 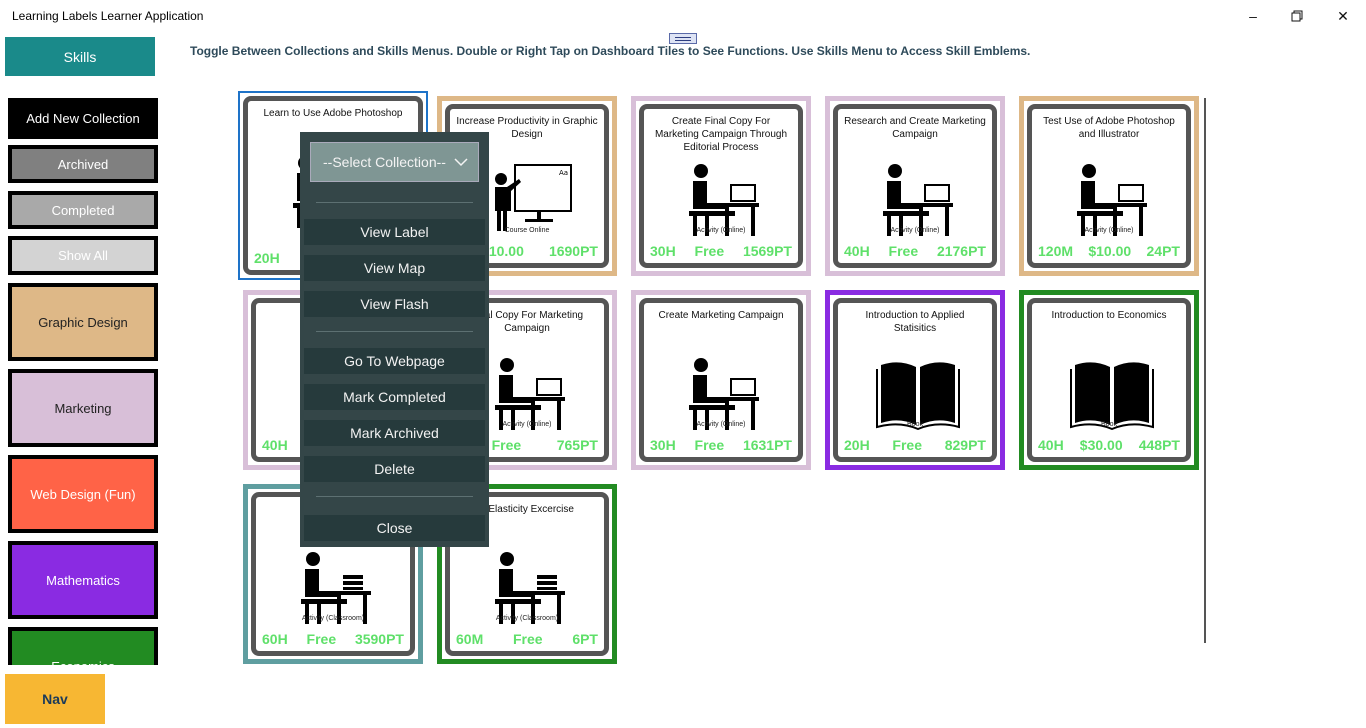 I want to click on close-icon: ✕, so click(x=1343, y=16).